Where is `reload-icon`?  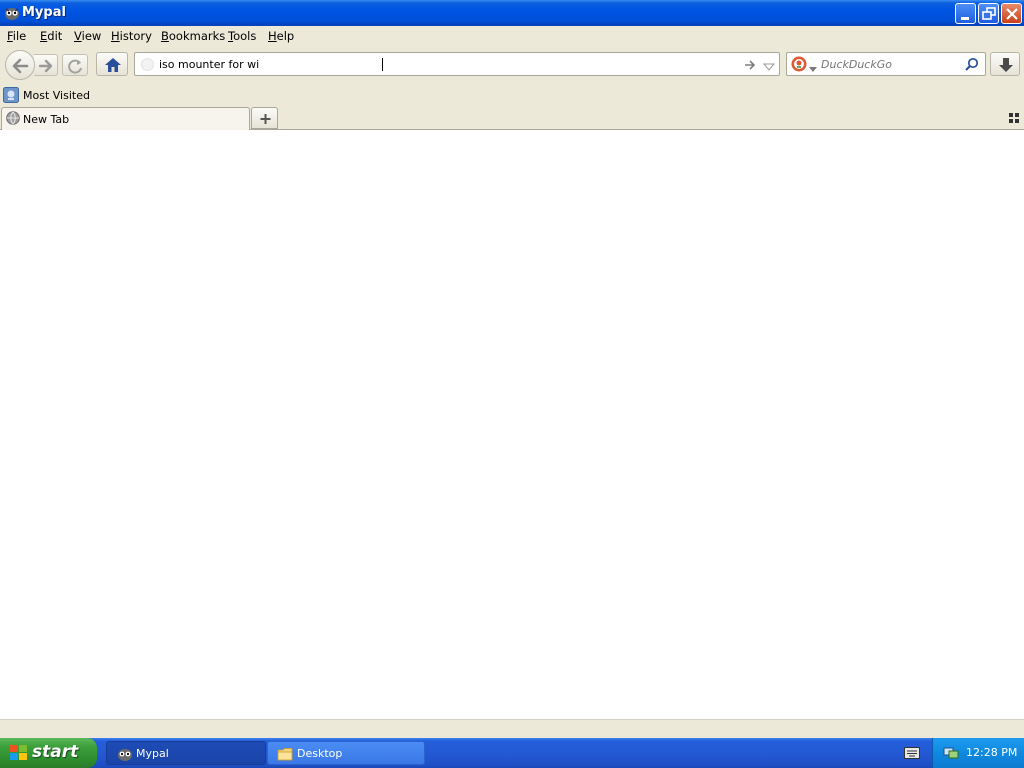 reload-icon is located at coordinates (75, 66).